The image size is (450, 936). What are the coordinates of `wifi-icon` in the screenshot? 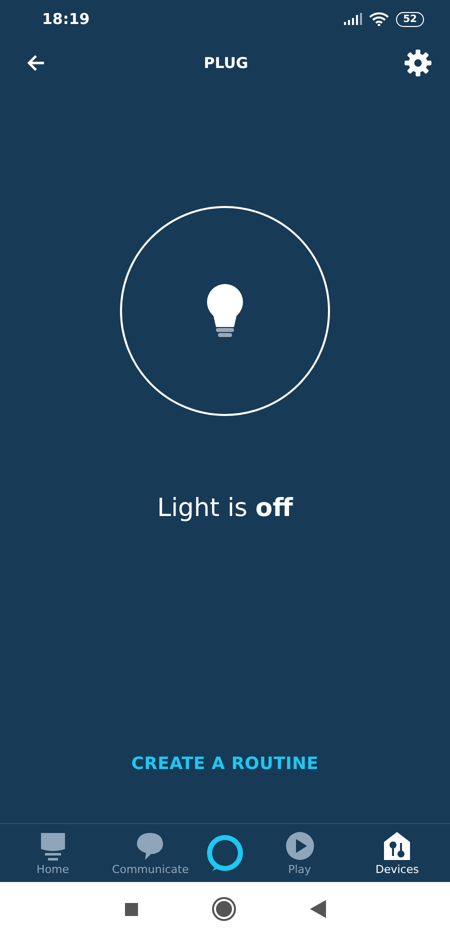 It's located at (379, 19).